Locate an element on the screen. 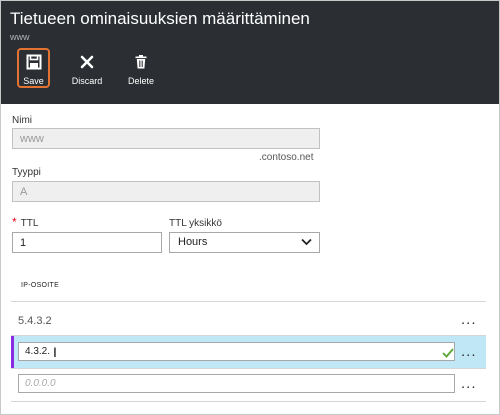 This screenshot has height=415, width=500. required-mark: * is located at coordinates (14, 222).